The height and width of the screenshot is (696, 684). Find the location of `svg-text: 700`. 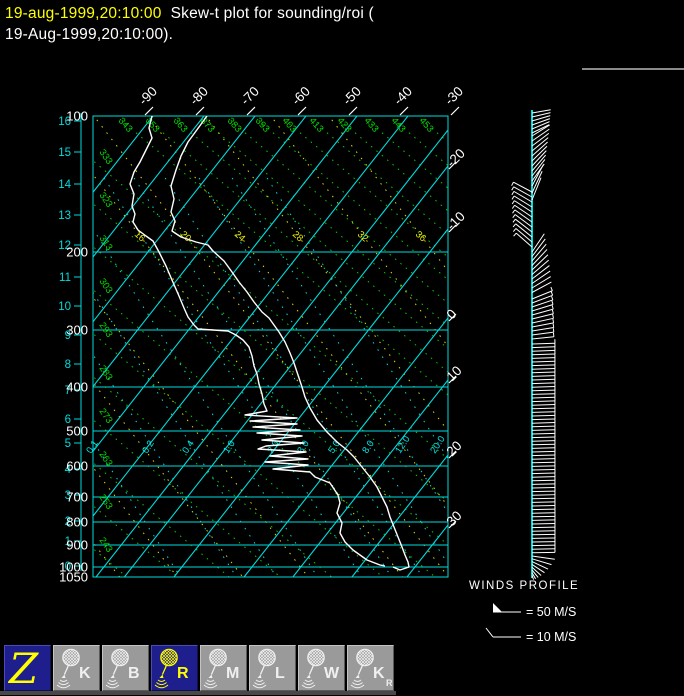

svg-text: 700 is located at coordinates (77, 497).